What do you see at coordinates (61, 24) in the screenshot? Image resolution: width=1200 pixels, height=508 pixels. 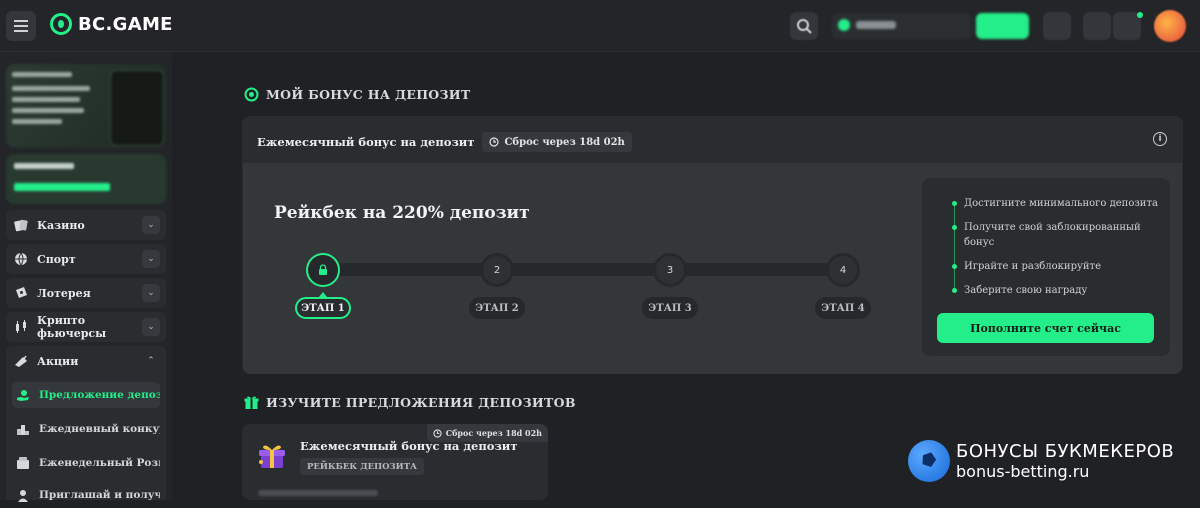 I see `bc-logo-icon` at bounding box center [61, 24].